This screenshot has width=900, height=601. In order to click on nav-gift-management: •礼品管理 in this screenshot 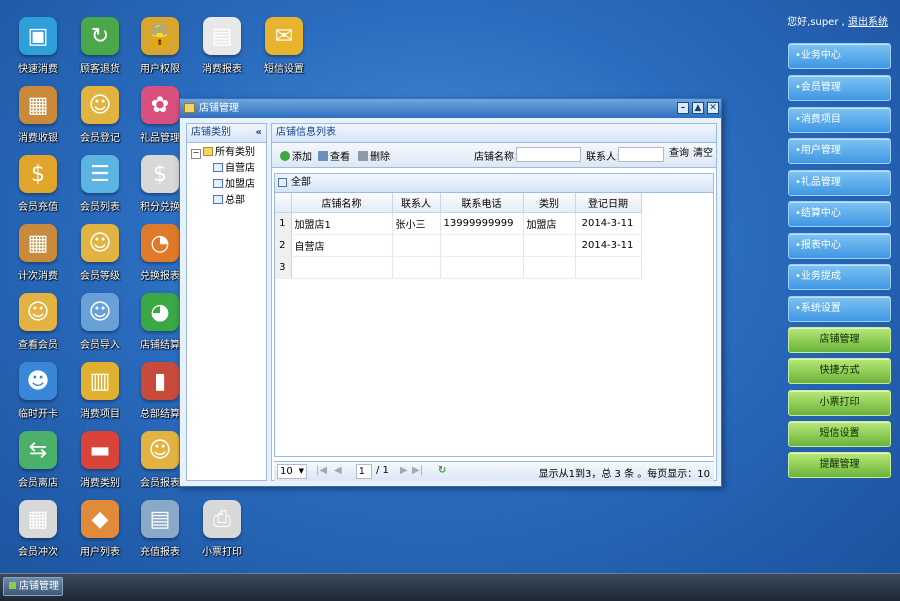, I will do `click(839, 183)`.